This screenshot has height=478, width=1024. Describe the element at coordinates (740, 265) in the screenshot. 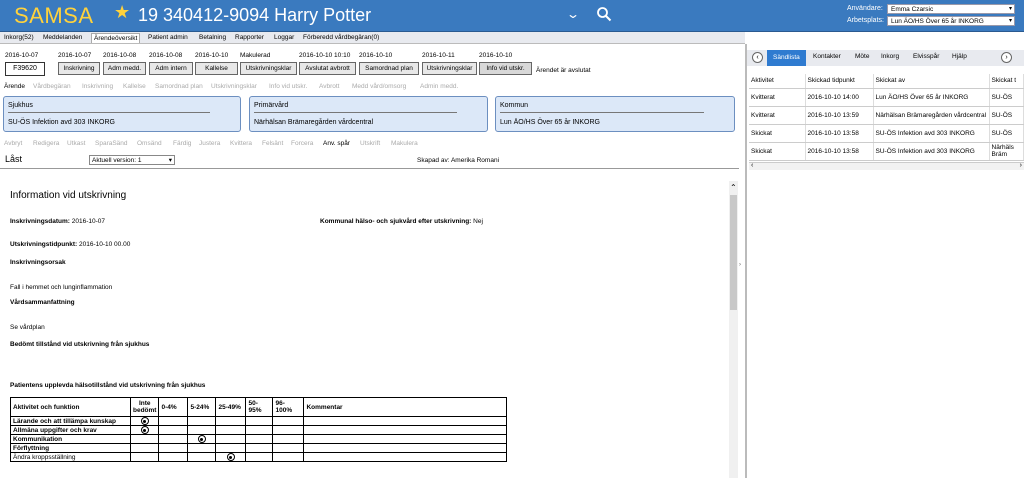

I see `panel-splitter-icon: ›` at that location.